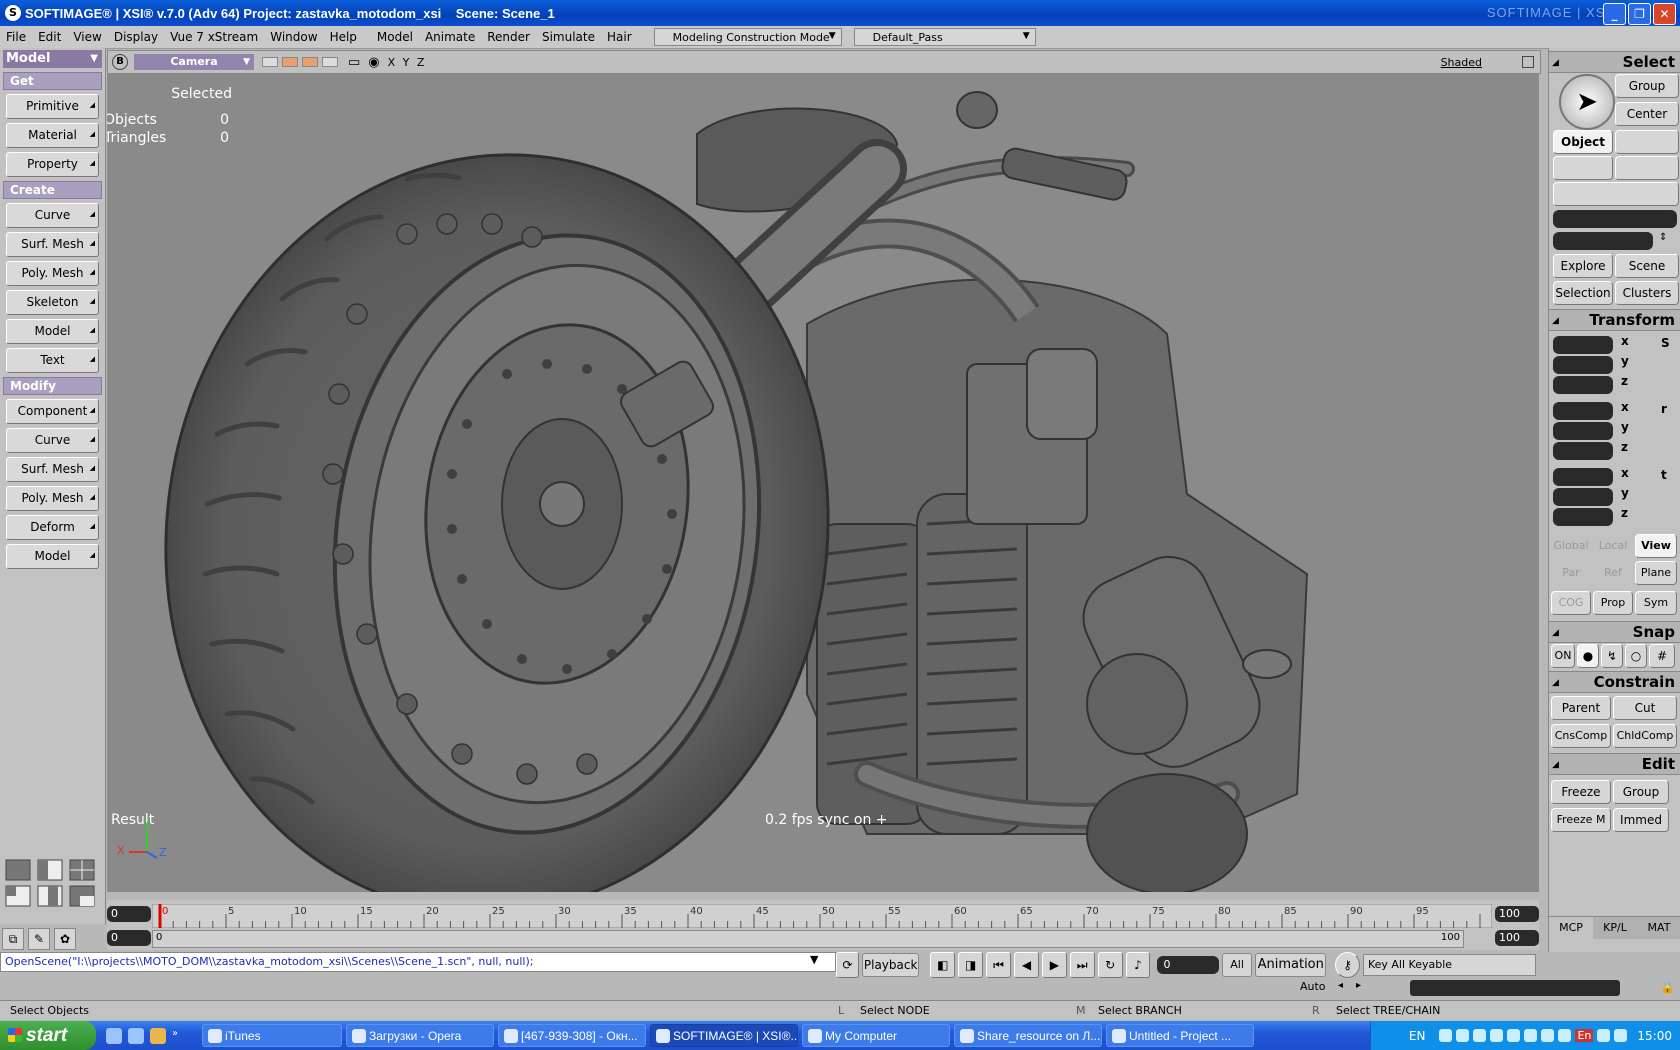 This screenshot has height=1050, width=1680. Describe the element at coordinates (847, 965) in the screenshot. I see `playback-options-icon: ⟳` at that location.